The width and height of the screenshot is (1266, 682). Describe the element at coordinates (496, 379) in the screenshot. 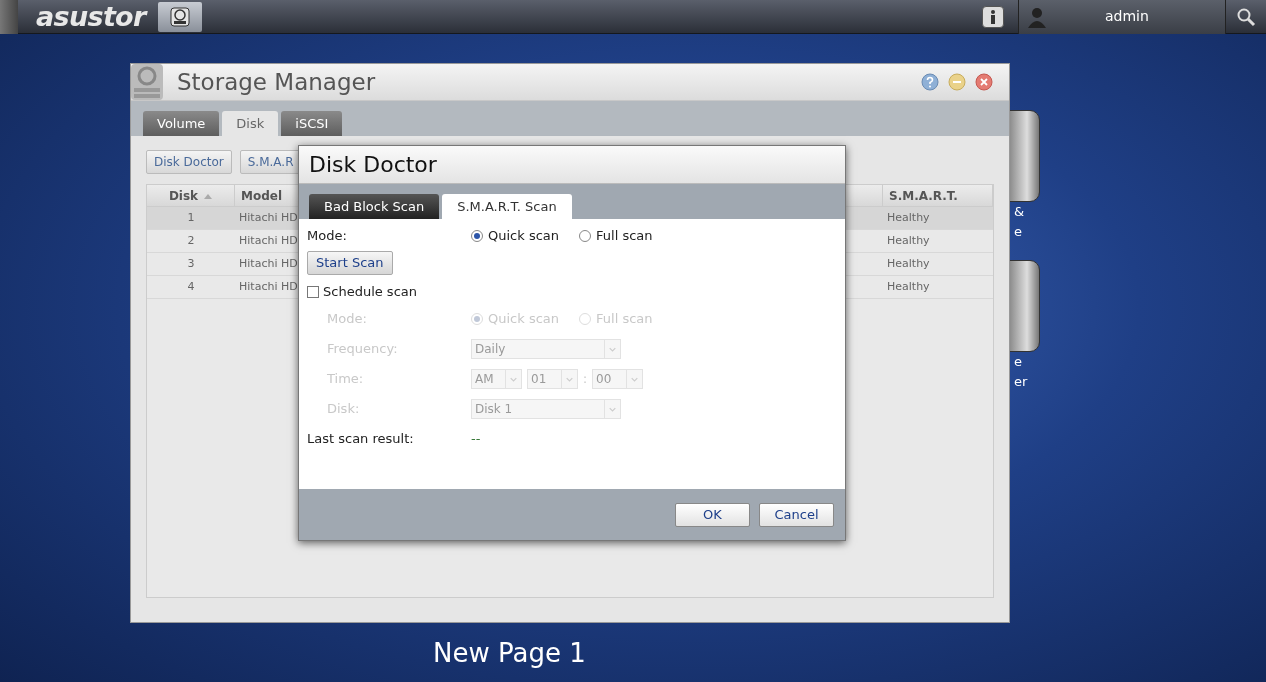

I see `dropdown: AM` at that location.